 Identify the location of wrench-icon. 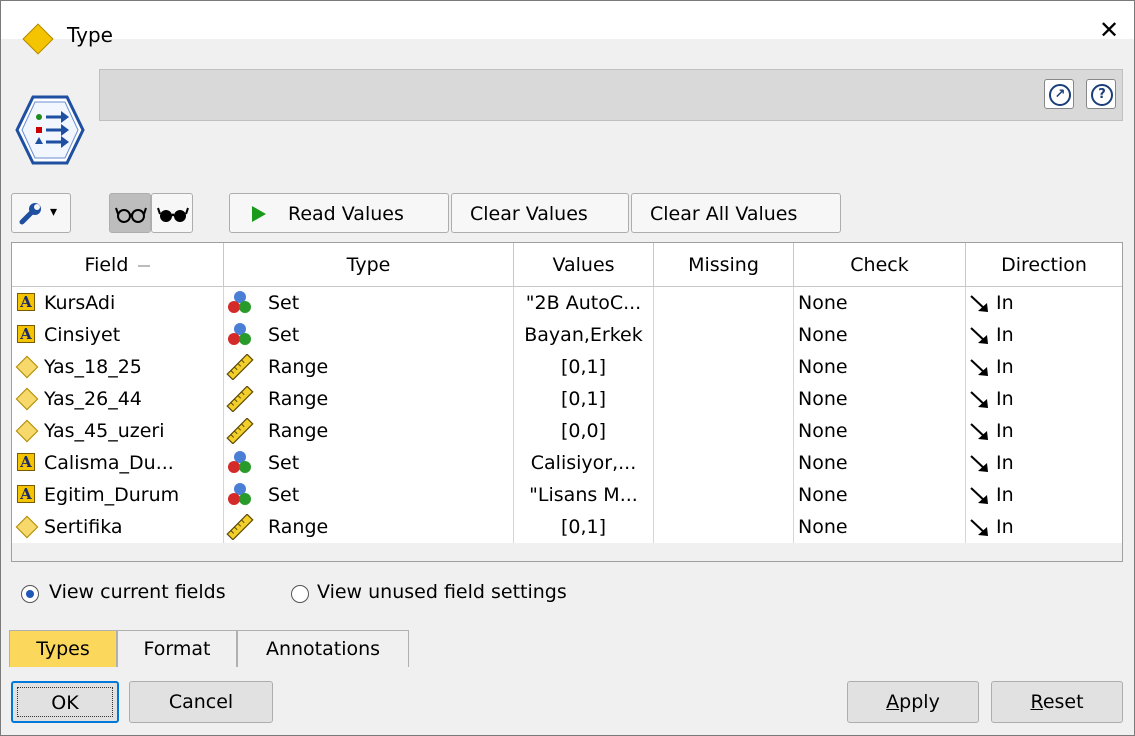
(30, 214).